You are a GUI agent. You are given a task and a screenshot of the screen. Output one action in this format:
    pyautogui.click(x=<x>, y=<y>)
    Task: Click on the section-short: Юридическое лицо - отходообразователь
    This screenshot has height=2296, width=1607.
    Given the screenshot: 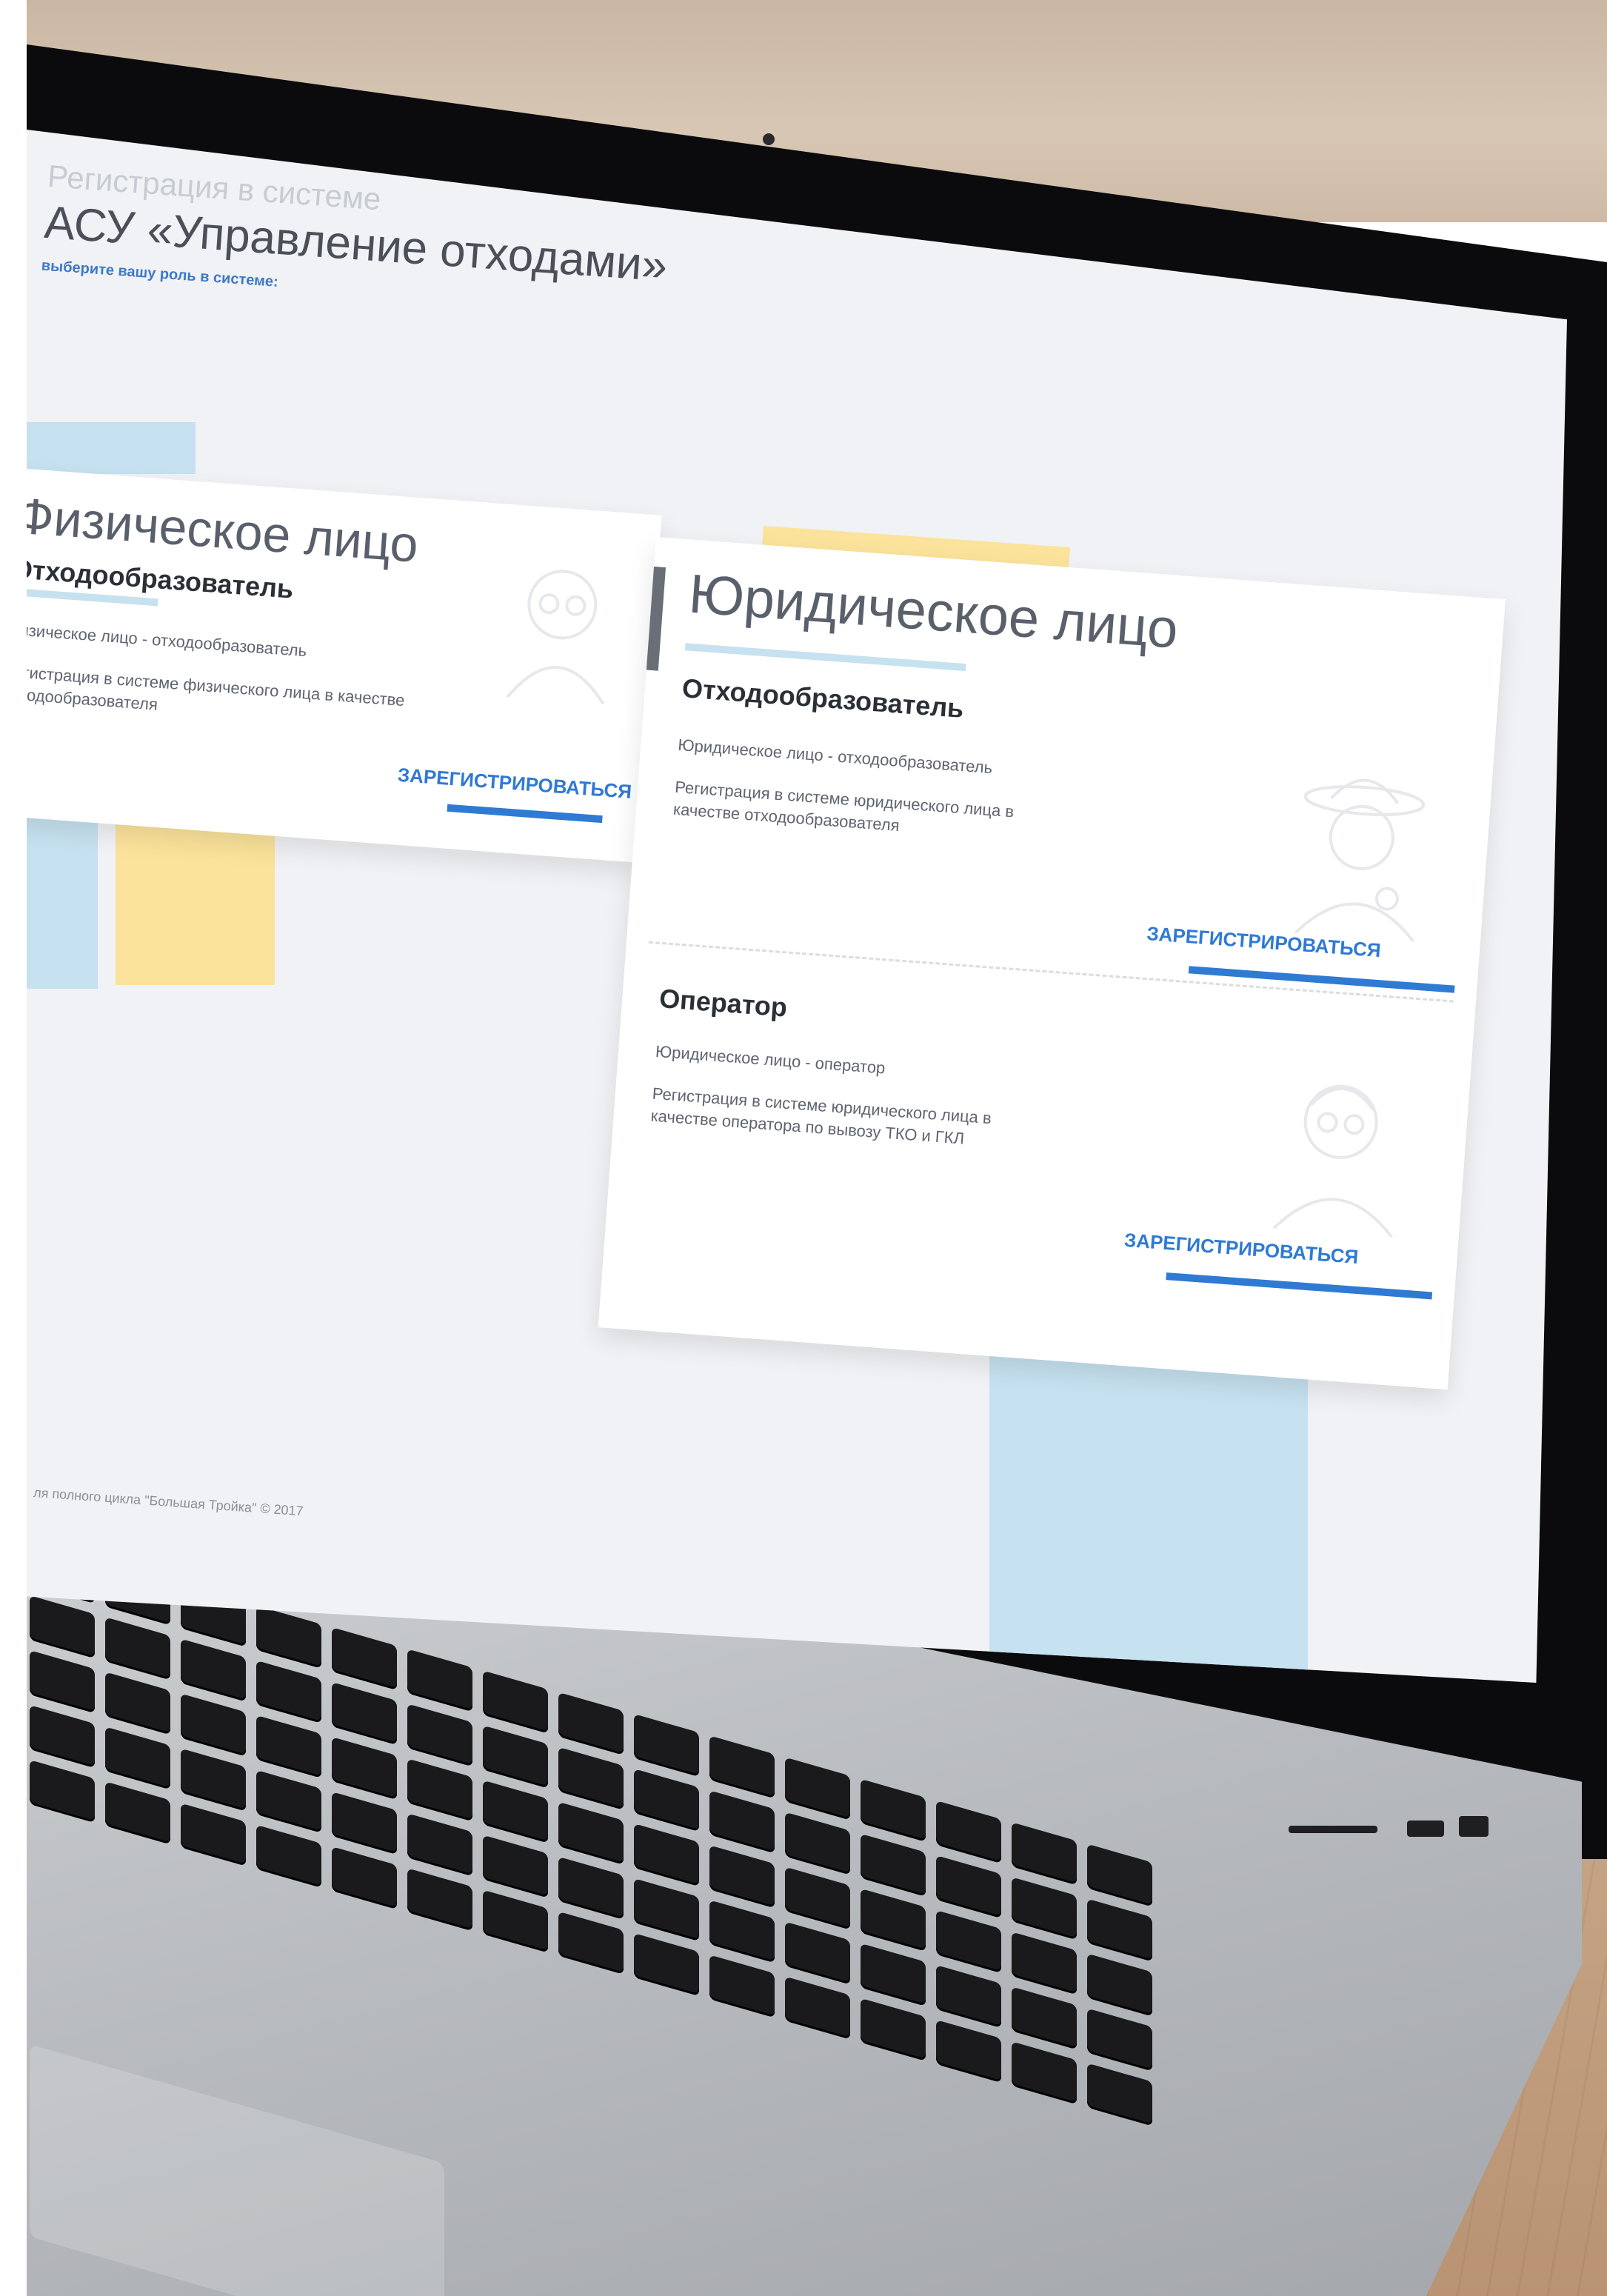 What is the action you would take?
    pyautogui.click(x=835, y=756)
    